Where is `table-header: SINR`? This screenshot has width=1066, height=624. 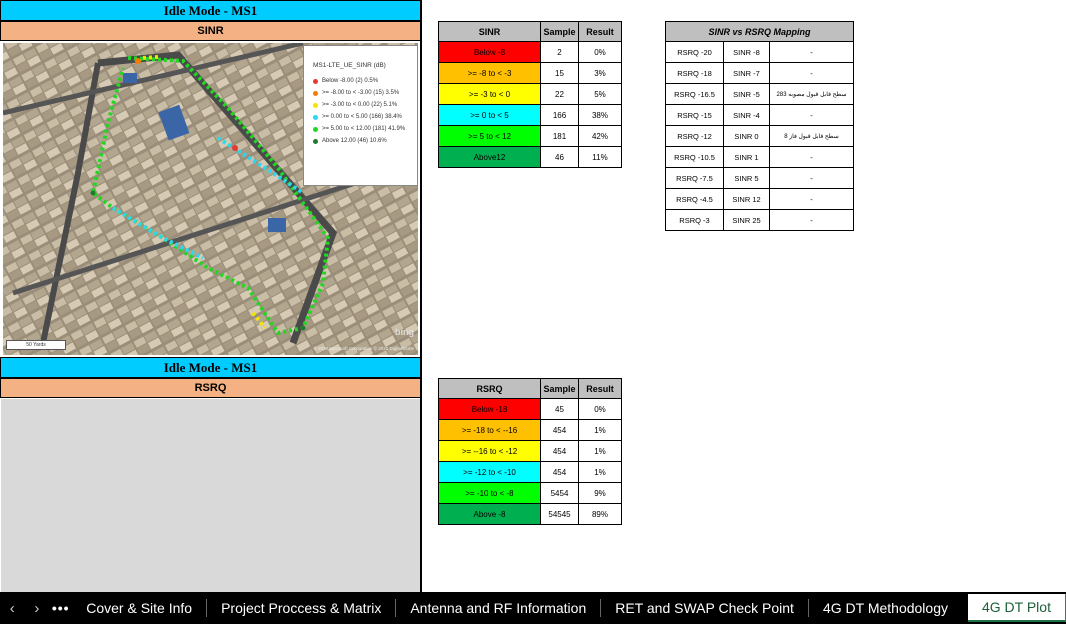
table-header: SINR is located at coordinates (489, 31).